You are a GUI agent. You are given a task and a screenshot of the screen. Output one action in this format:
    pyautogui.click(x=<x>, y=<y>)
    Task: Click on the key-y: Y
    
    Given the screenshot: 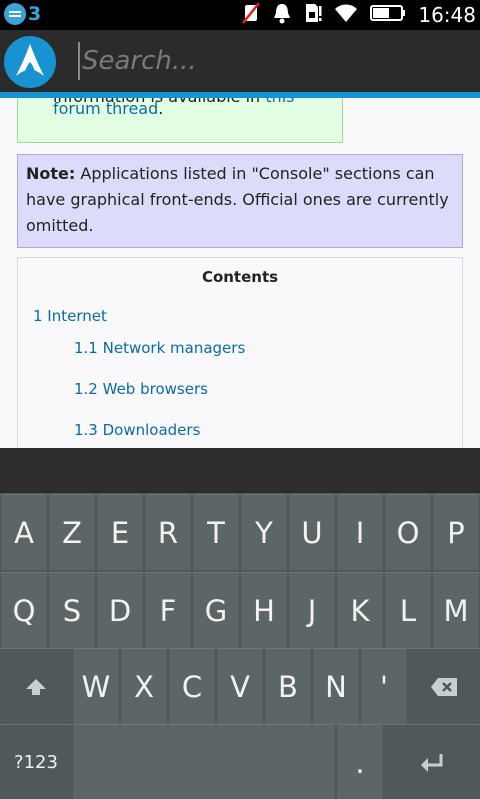 What is the action you would take?
    pyautogui.click(x=264, y=532)
    